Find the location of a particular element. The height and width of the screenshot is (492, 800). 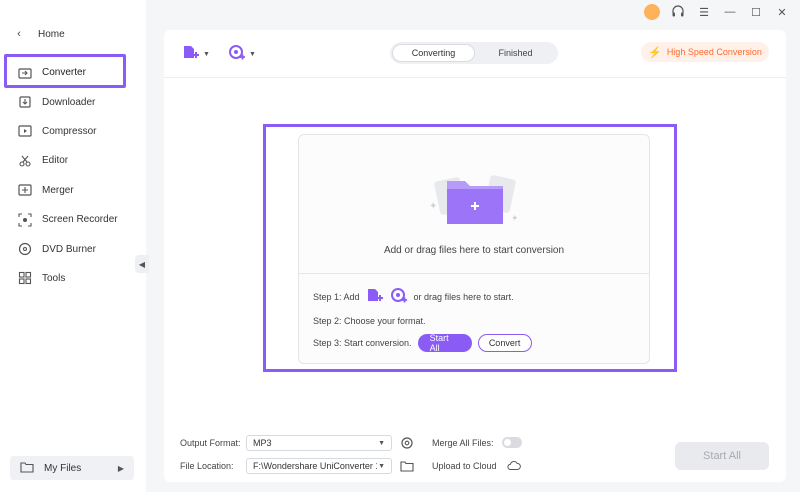

chevron-left-icon: ‹ is located at coordinates (19, 34).